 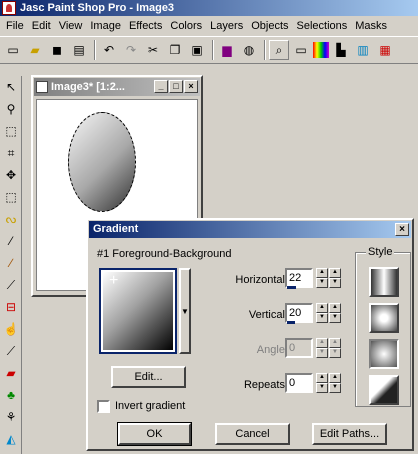 I want to click on eyedropper-icon: ⁄, so click(x=11, y=241).